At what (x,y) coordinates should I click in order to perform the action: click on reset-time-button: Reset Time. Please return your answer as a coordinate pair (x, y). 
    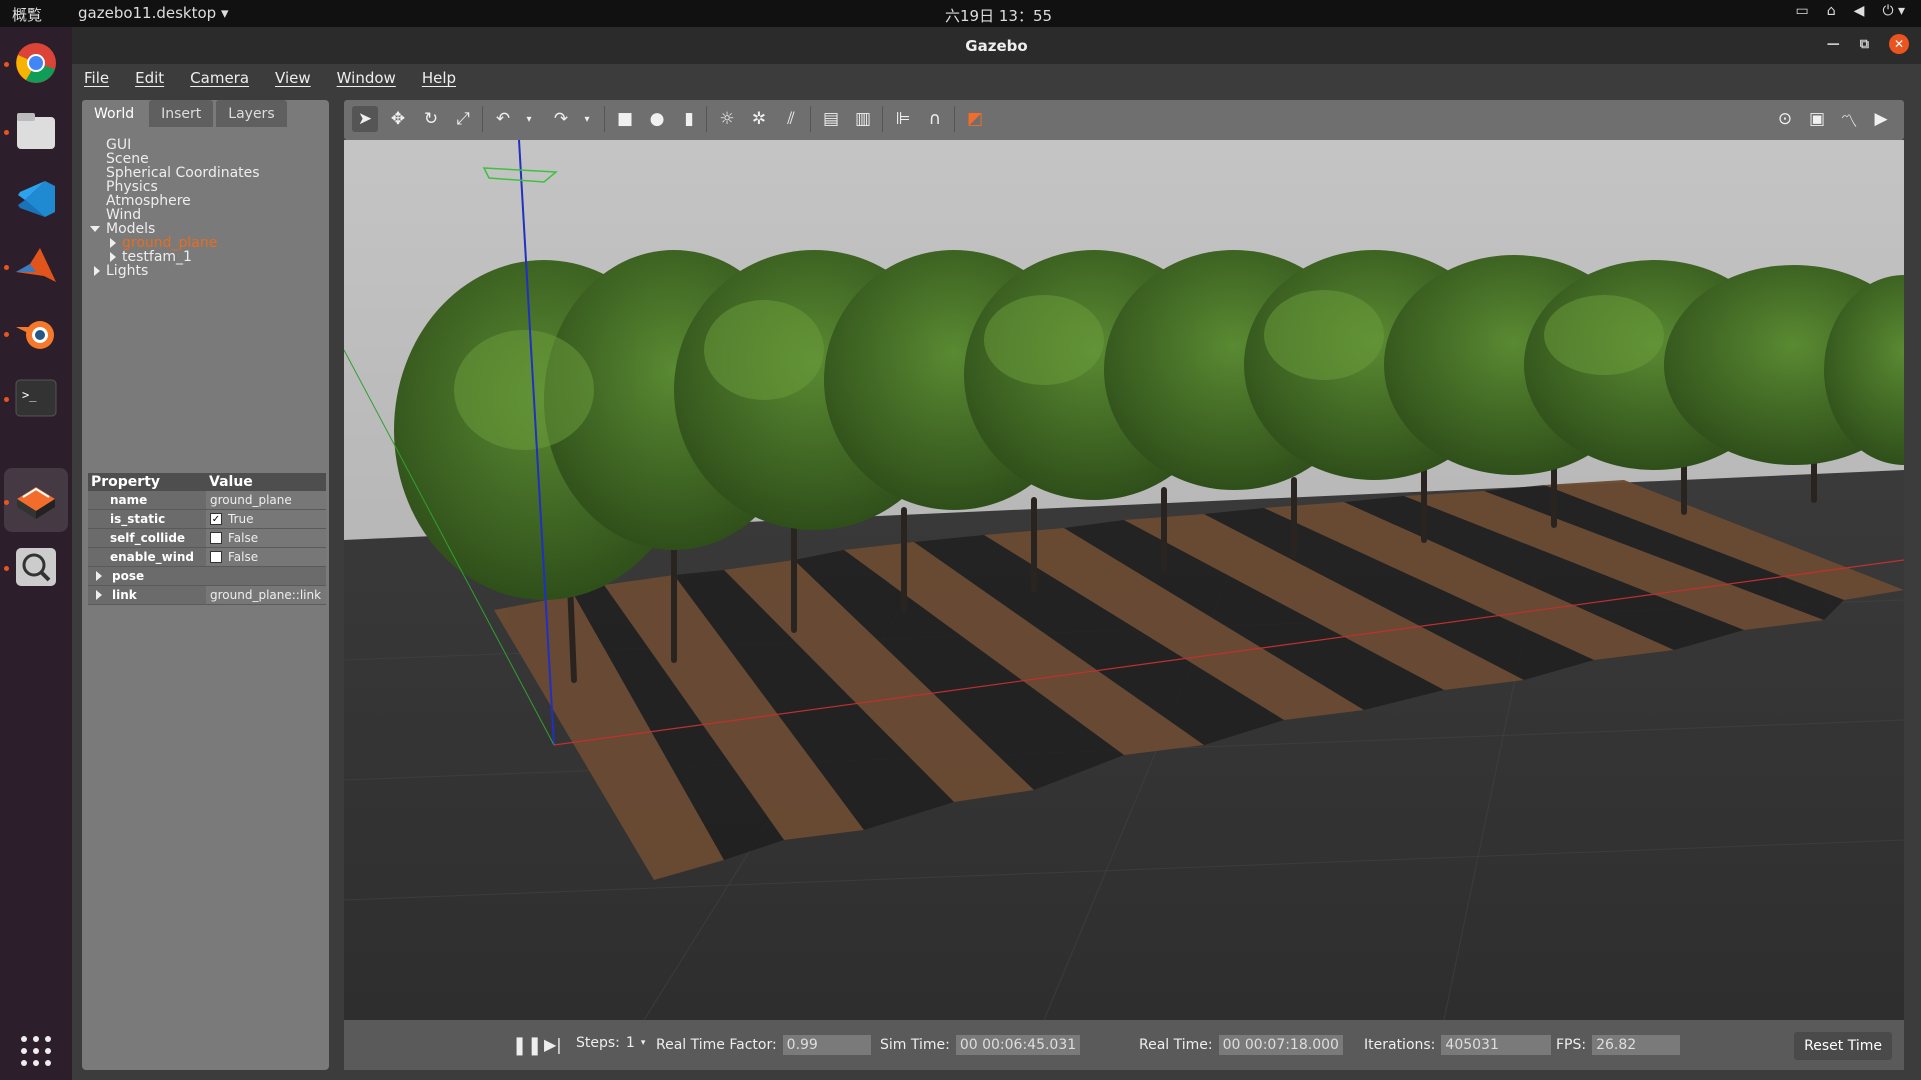
    Looking at the image, I should click on (1843, 1046).